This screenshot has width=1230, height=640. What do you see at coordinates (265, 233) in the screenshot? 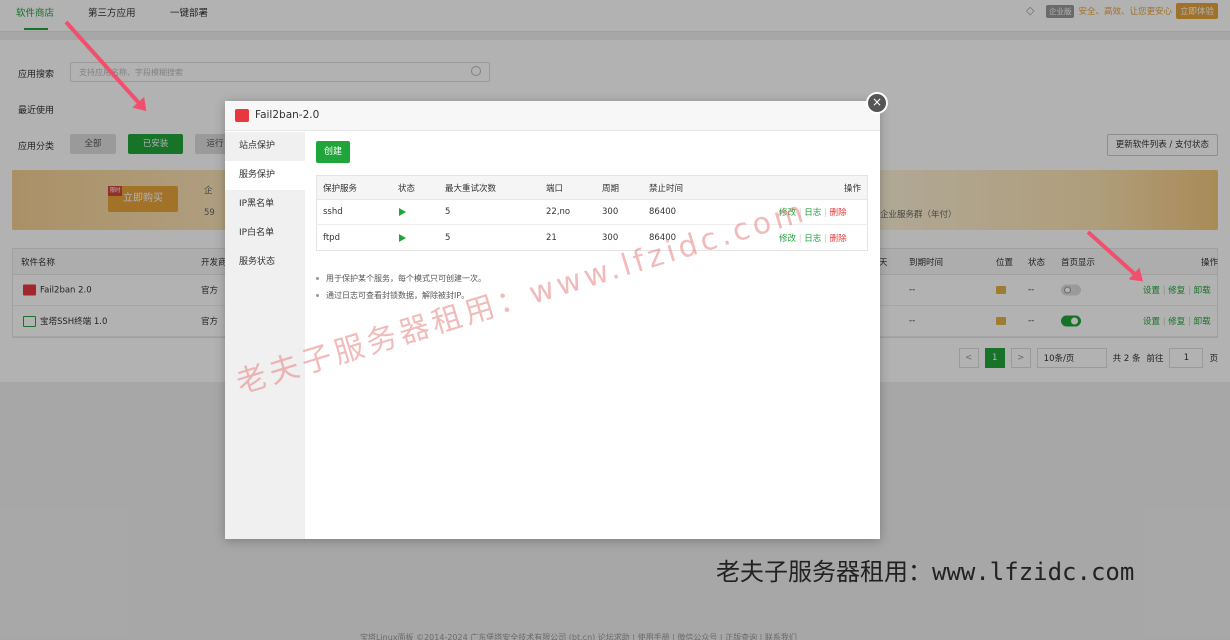
I see `side-ip-whitelist: IP白名单` at bounding box center [265, 233].